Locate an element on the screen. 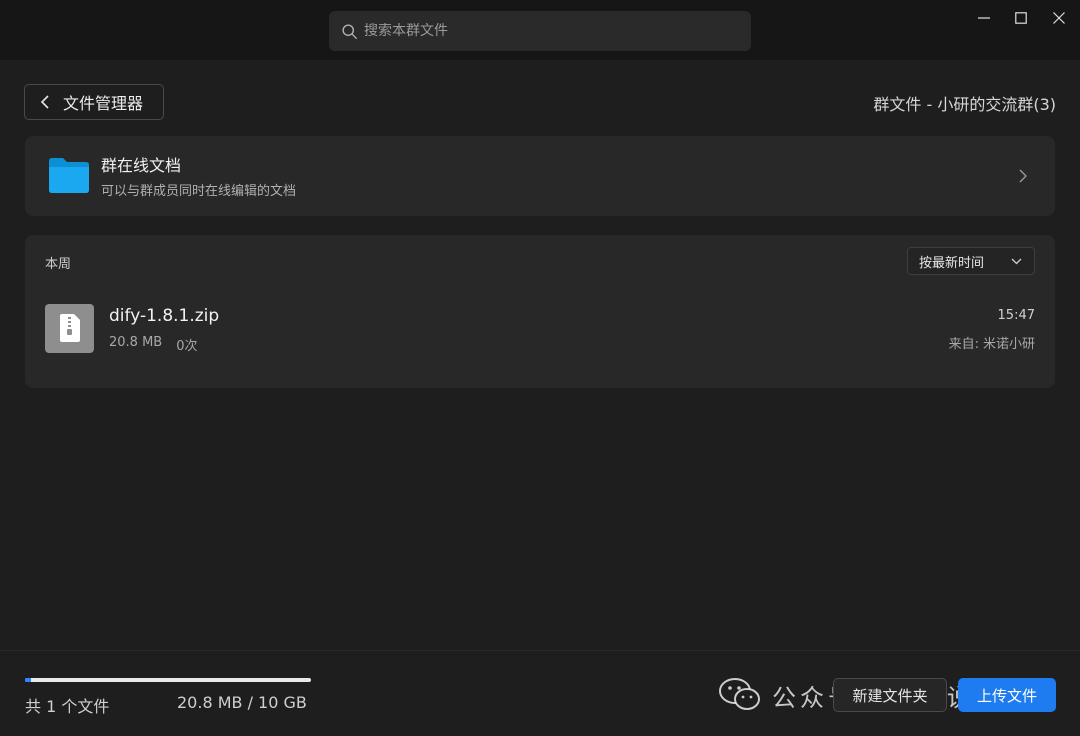 Image resolution: width=1080 pixels, height=736 pixels. storage-usage-text: 20.8 MB / 10 GB is located at coordinates (242, 702).